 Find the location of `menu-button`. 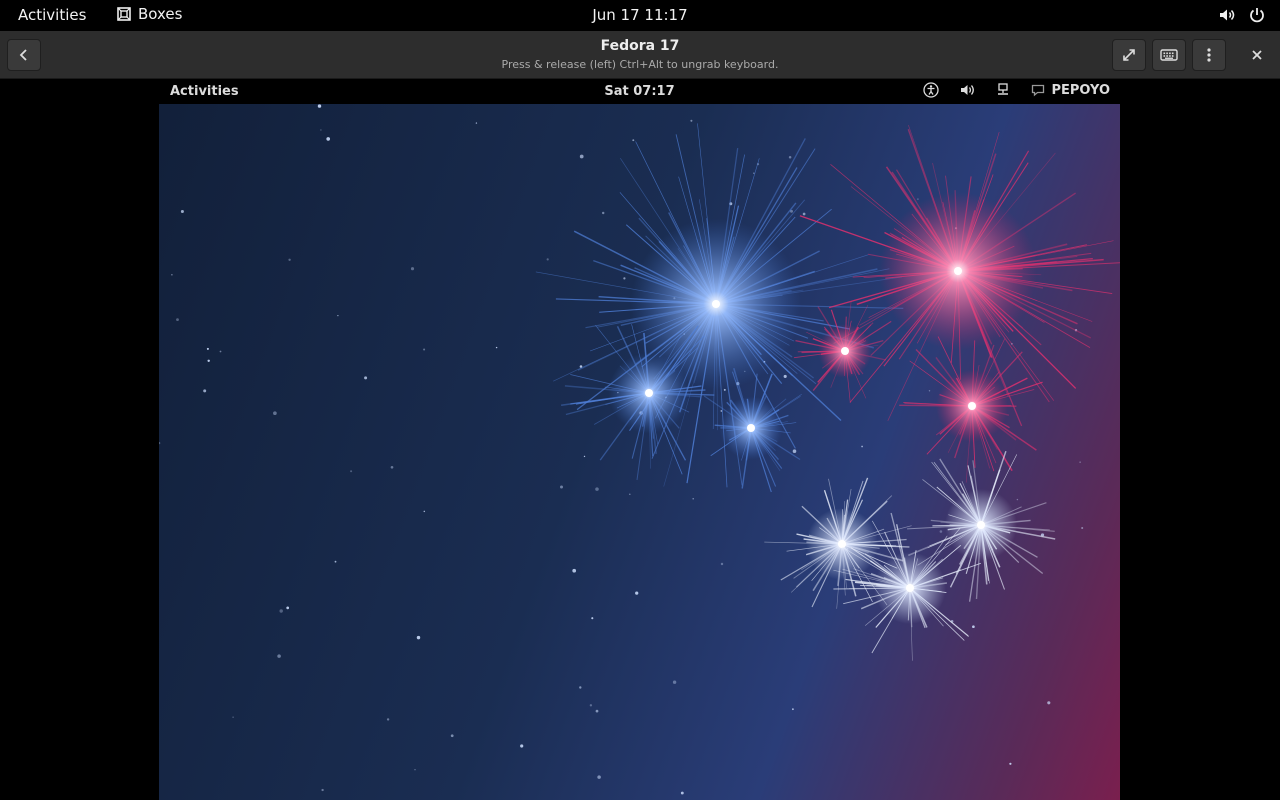

menu-button is located at coordinates (1209, 55).